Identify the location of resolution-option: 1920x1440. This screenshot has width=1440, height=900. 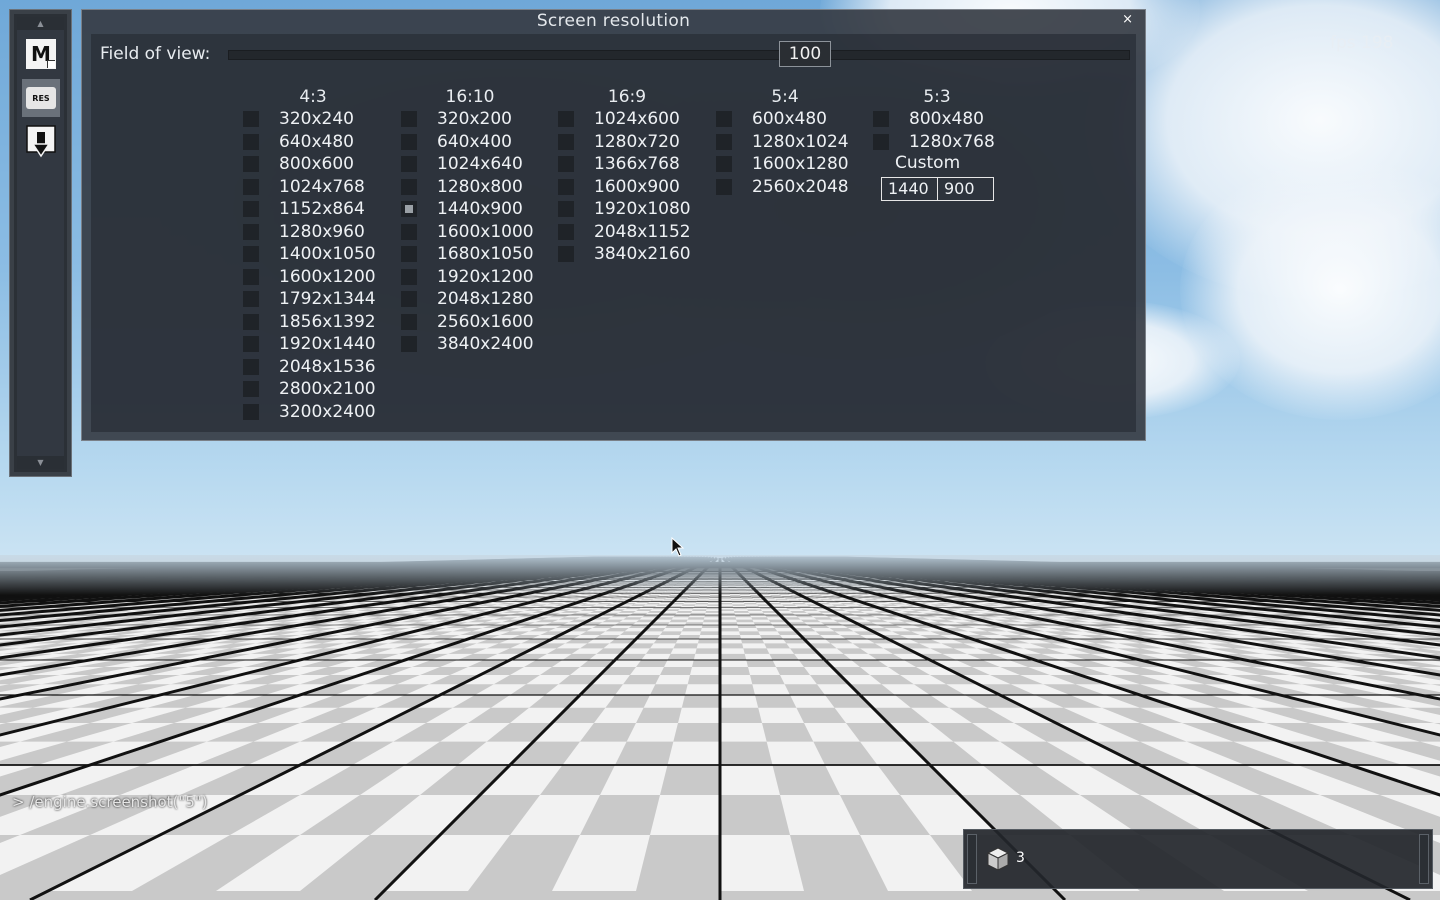
(313, 344).